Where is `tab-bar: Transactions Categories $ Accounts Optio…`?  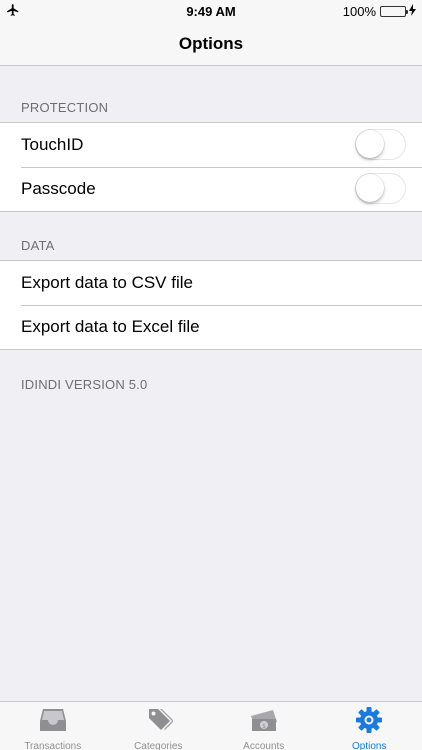 tab-bar: Transactions Categories $ Accounts Optio… is located at coordinates (211, 725).